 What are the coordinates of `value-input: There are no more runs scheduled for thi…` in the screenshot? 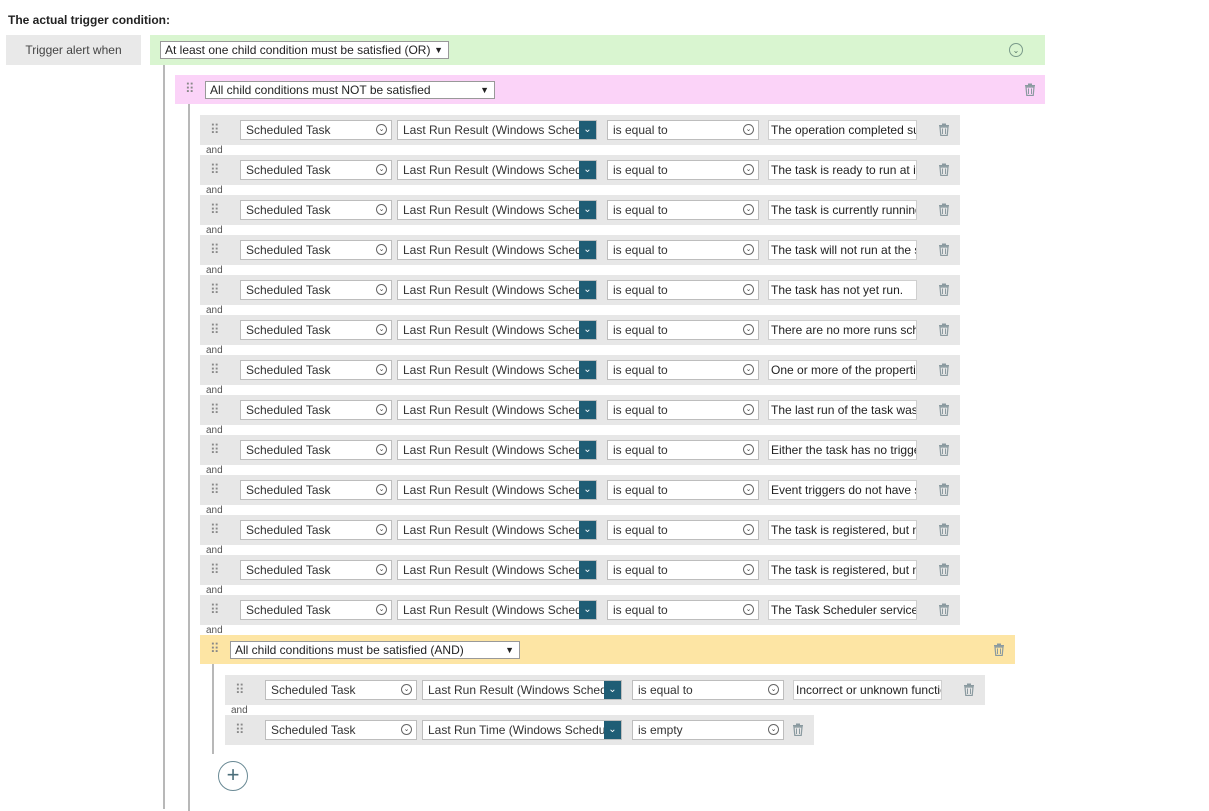 It's located at (842, 330).